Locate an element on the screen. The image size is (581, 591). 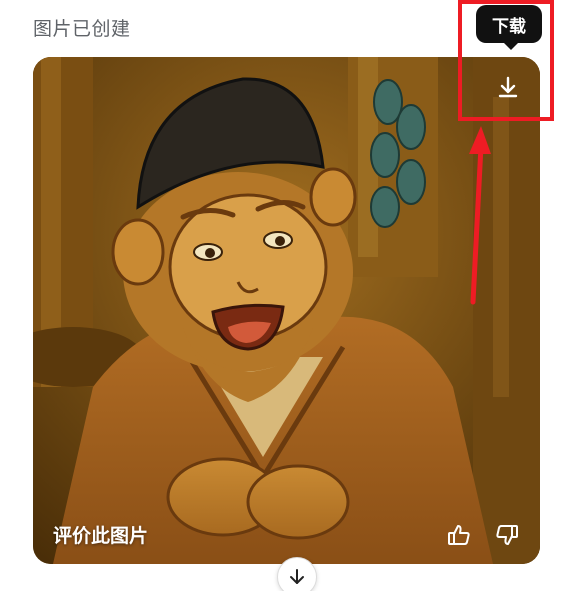
scroll-down-button is located at coordinates (297, 574).